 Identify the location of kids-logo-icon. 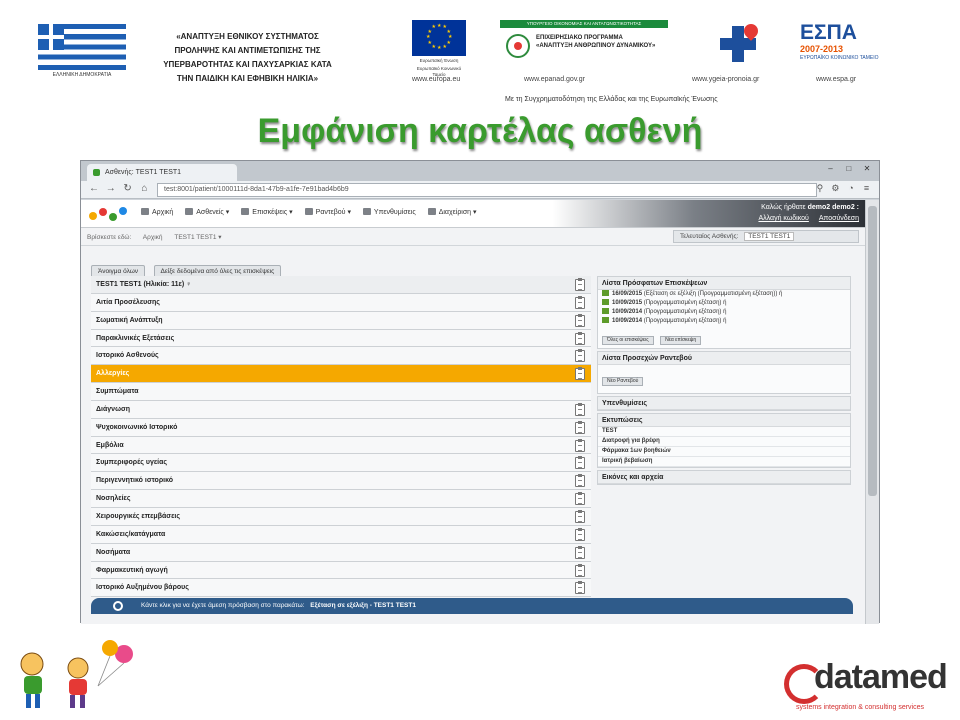
(109, 214).